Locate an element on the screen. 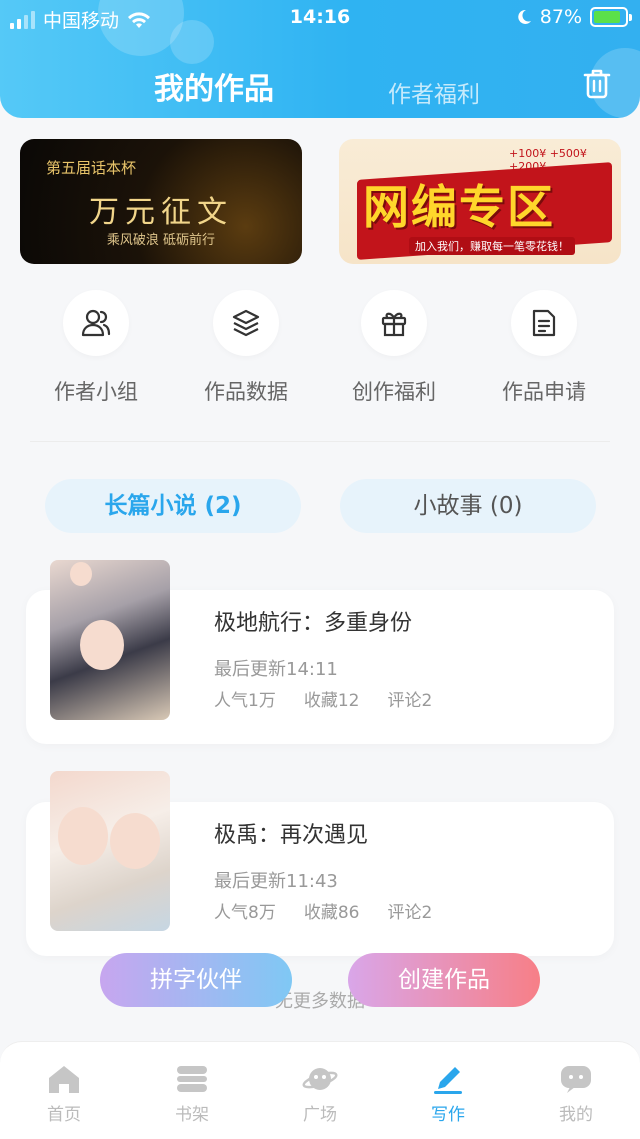  document-icon is located at coordinates (544, 323).